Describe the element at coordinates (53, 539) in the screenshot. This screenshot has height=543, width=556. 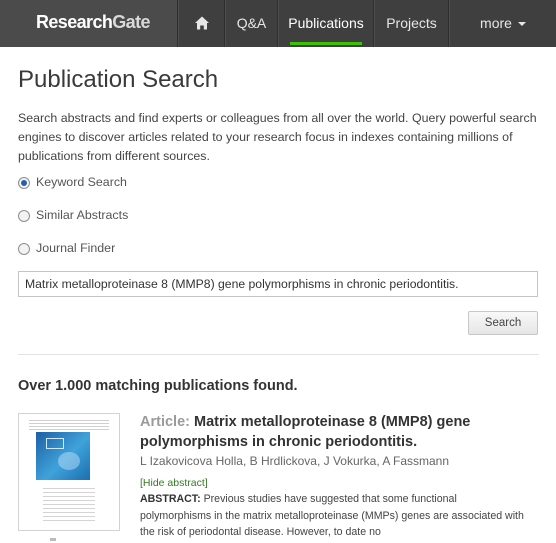
I see `thumbnail-caption-mark` at that location.